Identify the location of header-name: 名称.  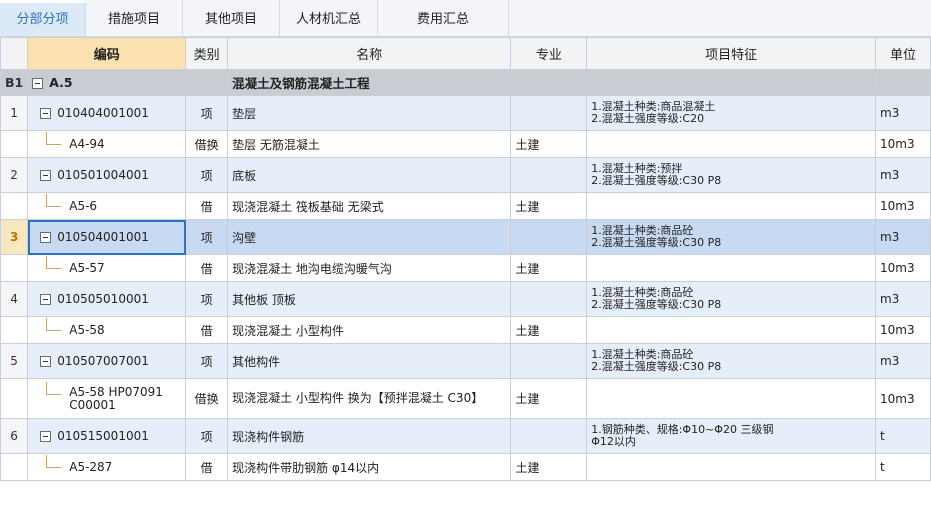
(369, 53).